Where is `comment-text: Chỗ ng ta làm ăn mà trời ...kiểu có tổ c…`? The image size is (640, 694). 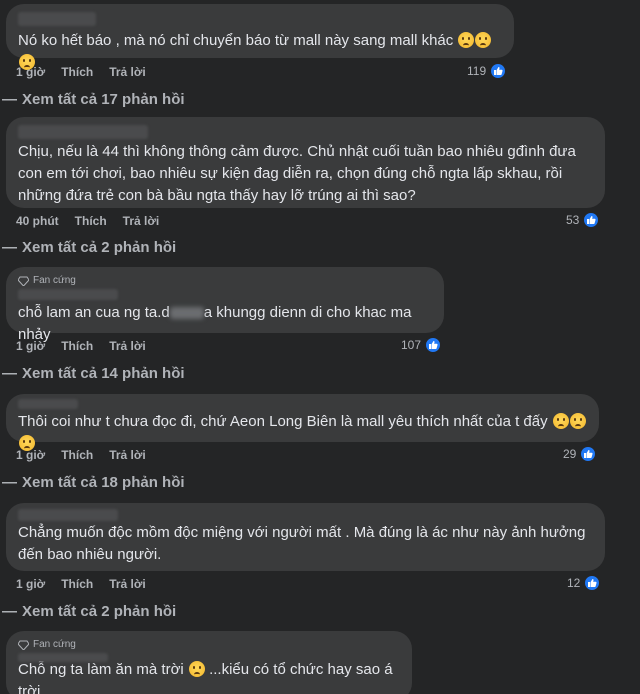
comment-text: Chỗ ng ta làm ăn mà trời ...kiểu có tổ c… is located at coordinates (207, 677).